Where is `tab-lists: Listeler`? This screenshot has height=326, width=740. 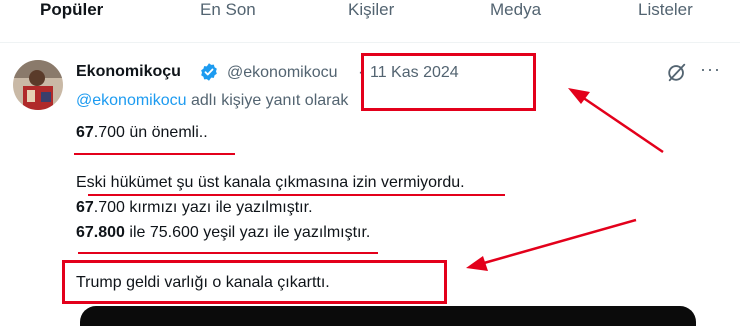 tab-lists: Listeler is located at coordinates (665, 10).